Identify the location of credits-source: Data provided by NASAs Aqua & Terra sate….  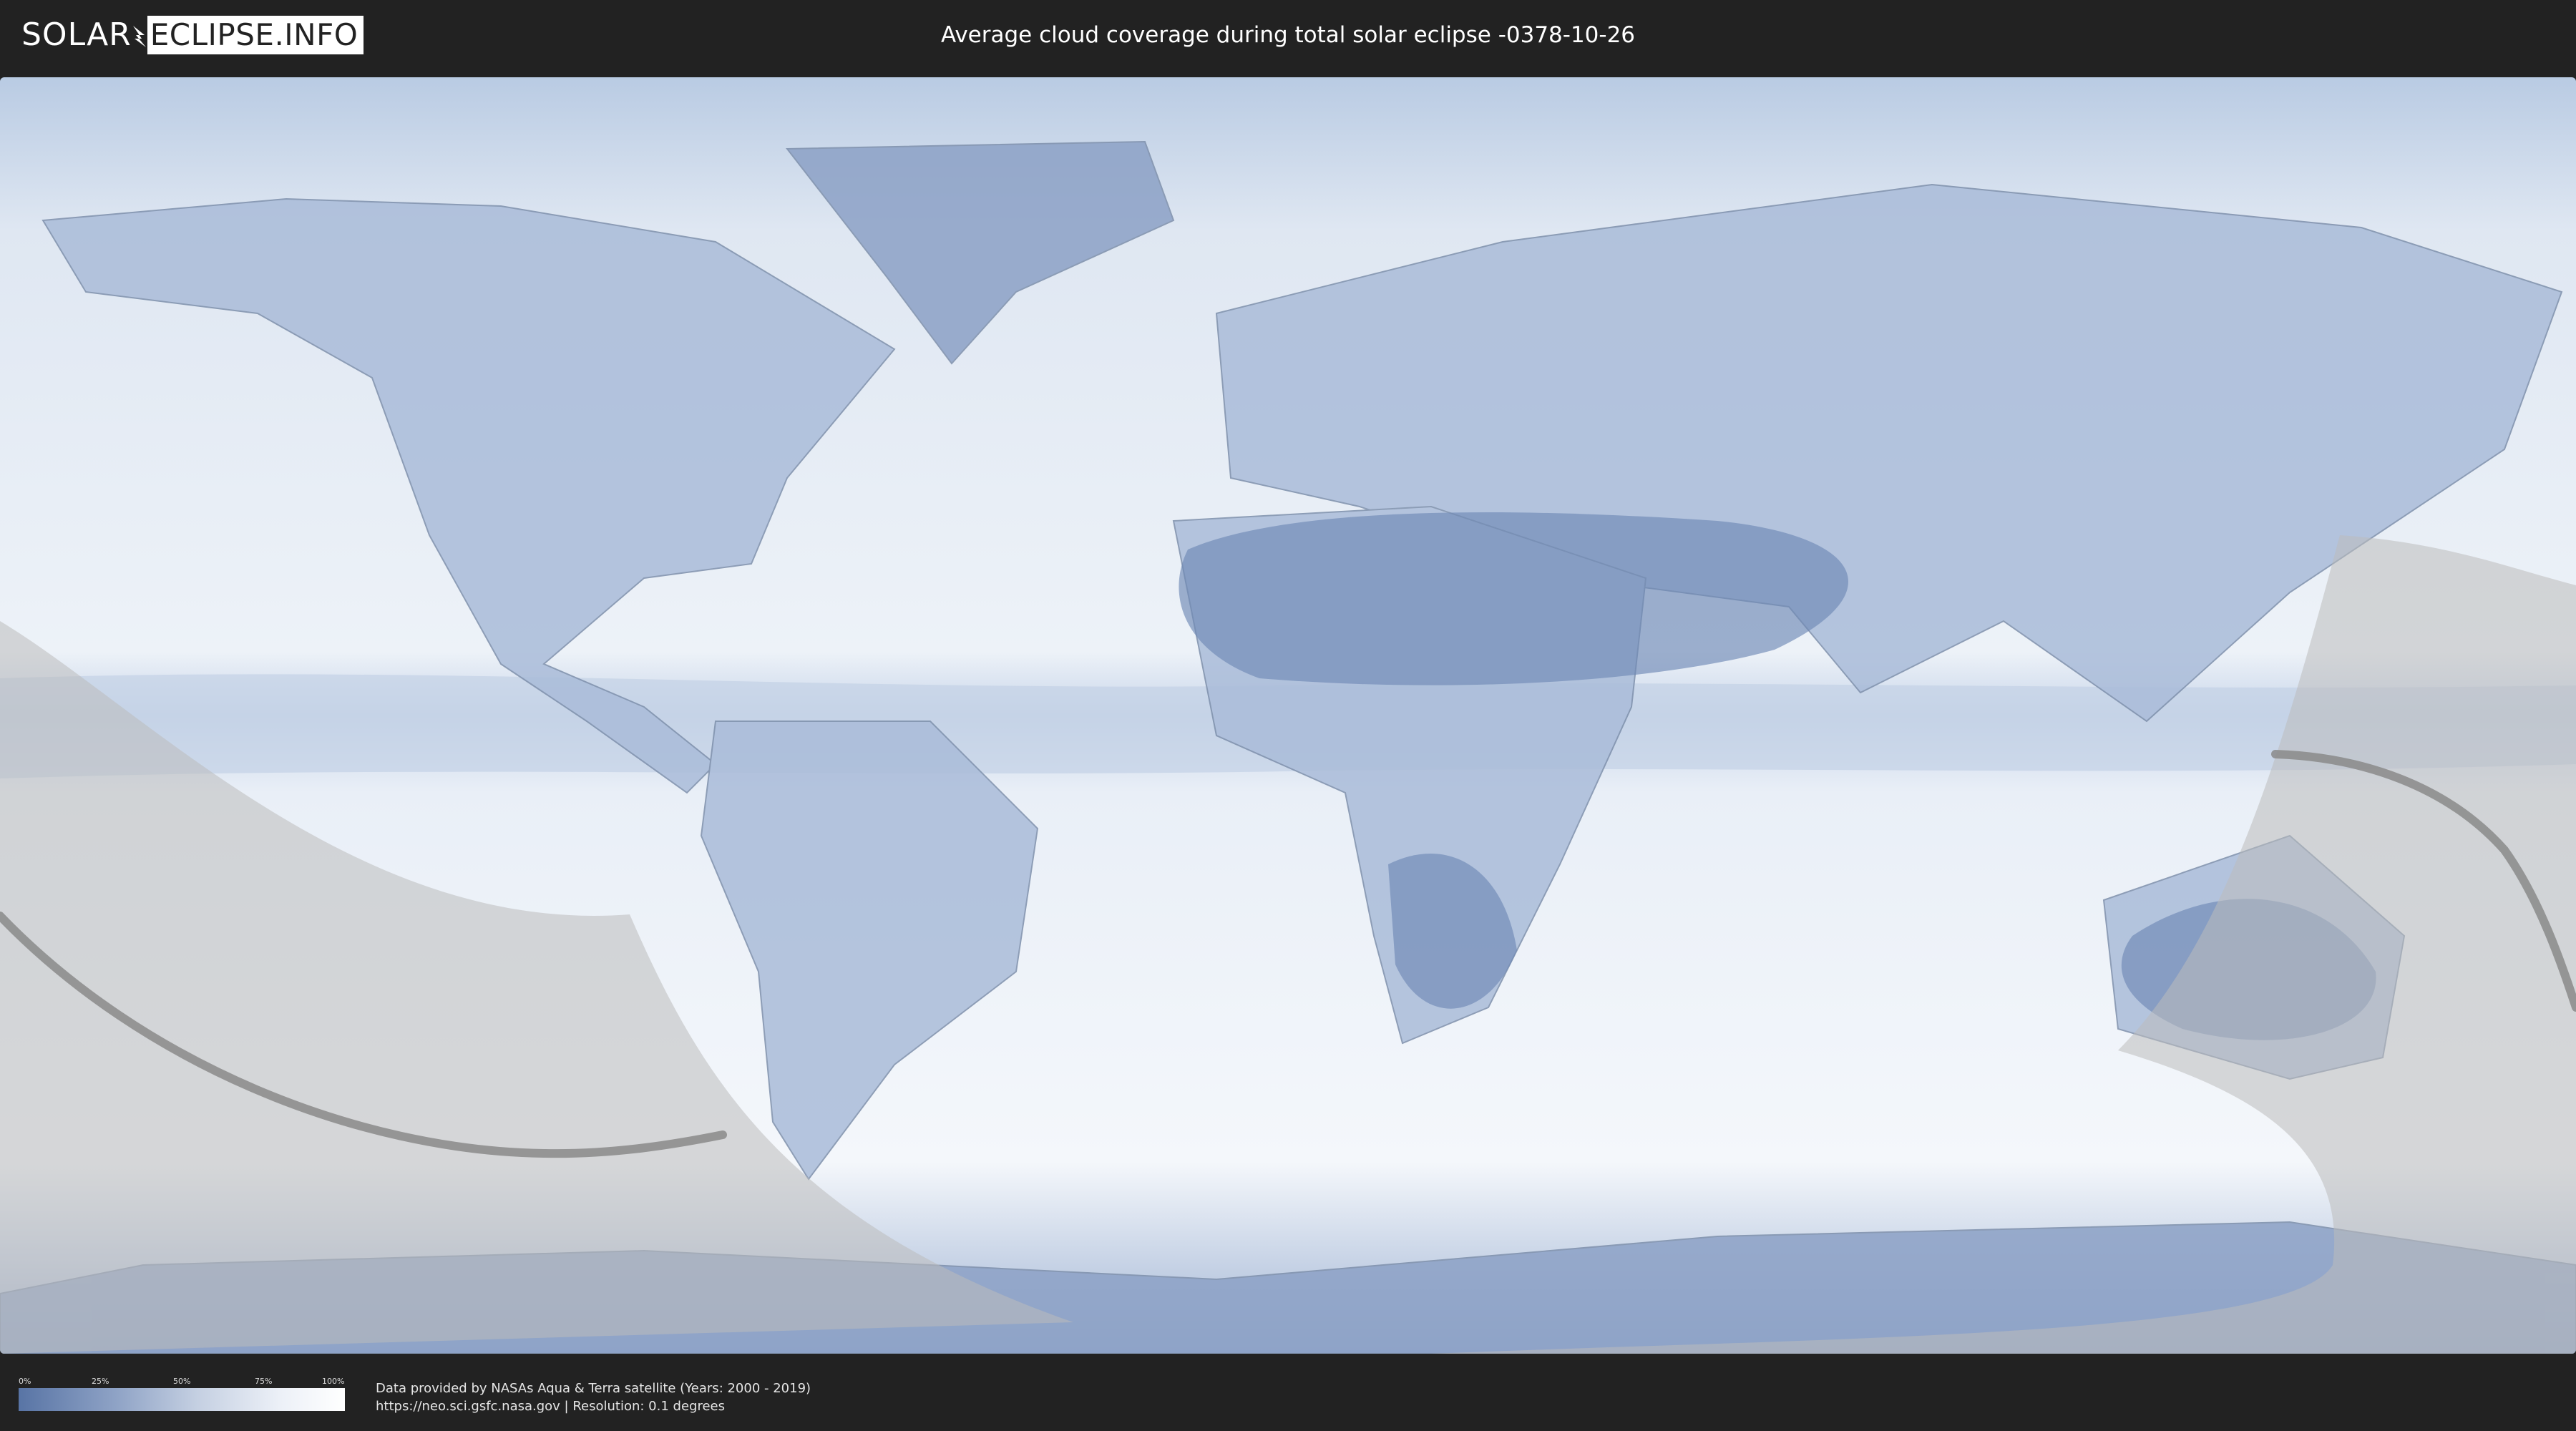
(593, 1388).